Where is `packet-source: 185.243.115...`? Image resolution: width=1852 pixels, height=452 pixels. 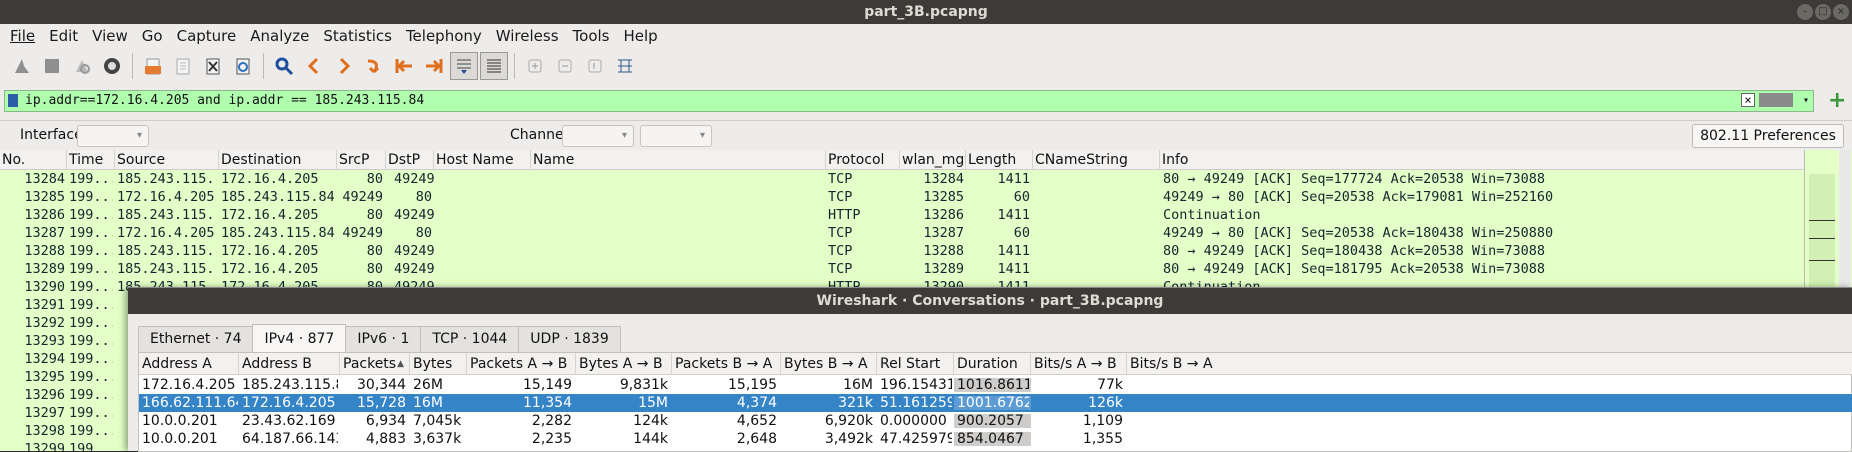
packet-source: 185.243.115... is located at coordinates (167, 269).